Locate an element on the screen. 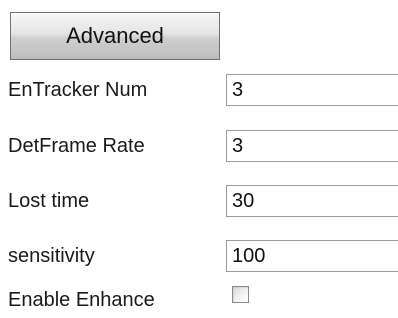 This screenshot has width=398, height=318. entracker-num-label: EnTracker Num is located at coordinates (78, 90).